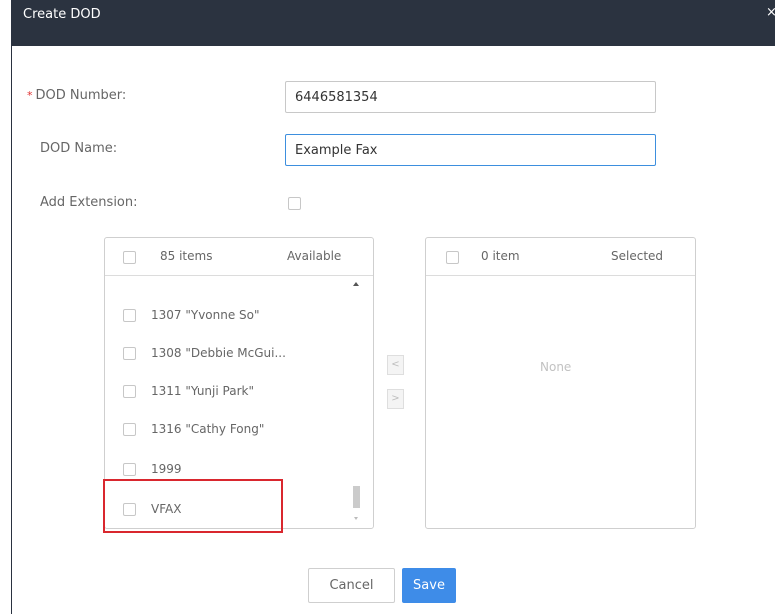 The image size is (775, 614). Describe the element at coordinates (470, 97) in the screenshot. I see `dod-number-input` at that location.